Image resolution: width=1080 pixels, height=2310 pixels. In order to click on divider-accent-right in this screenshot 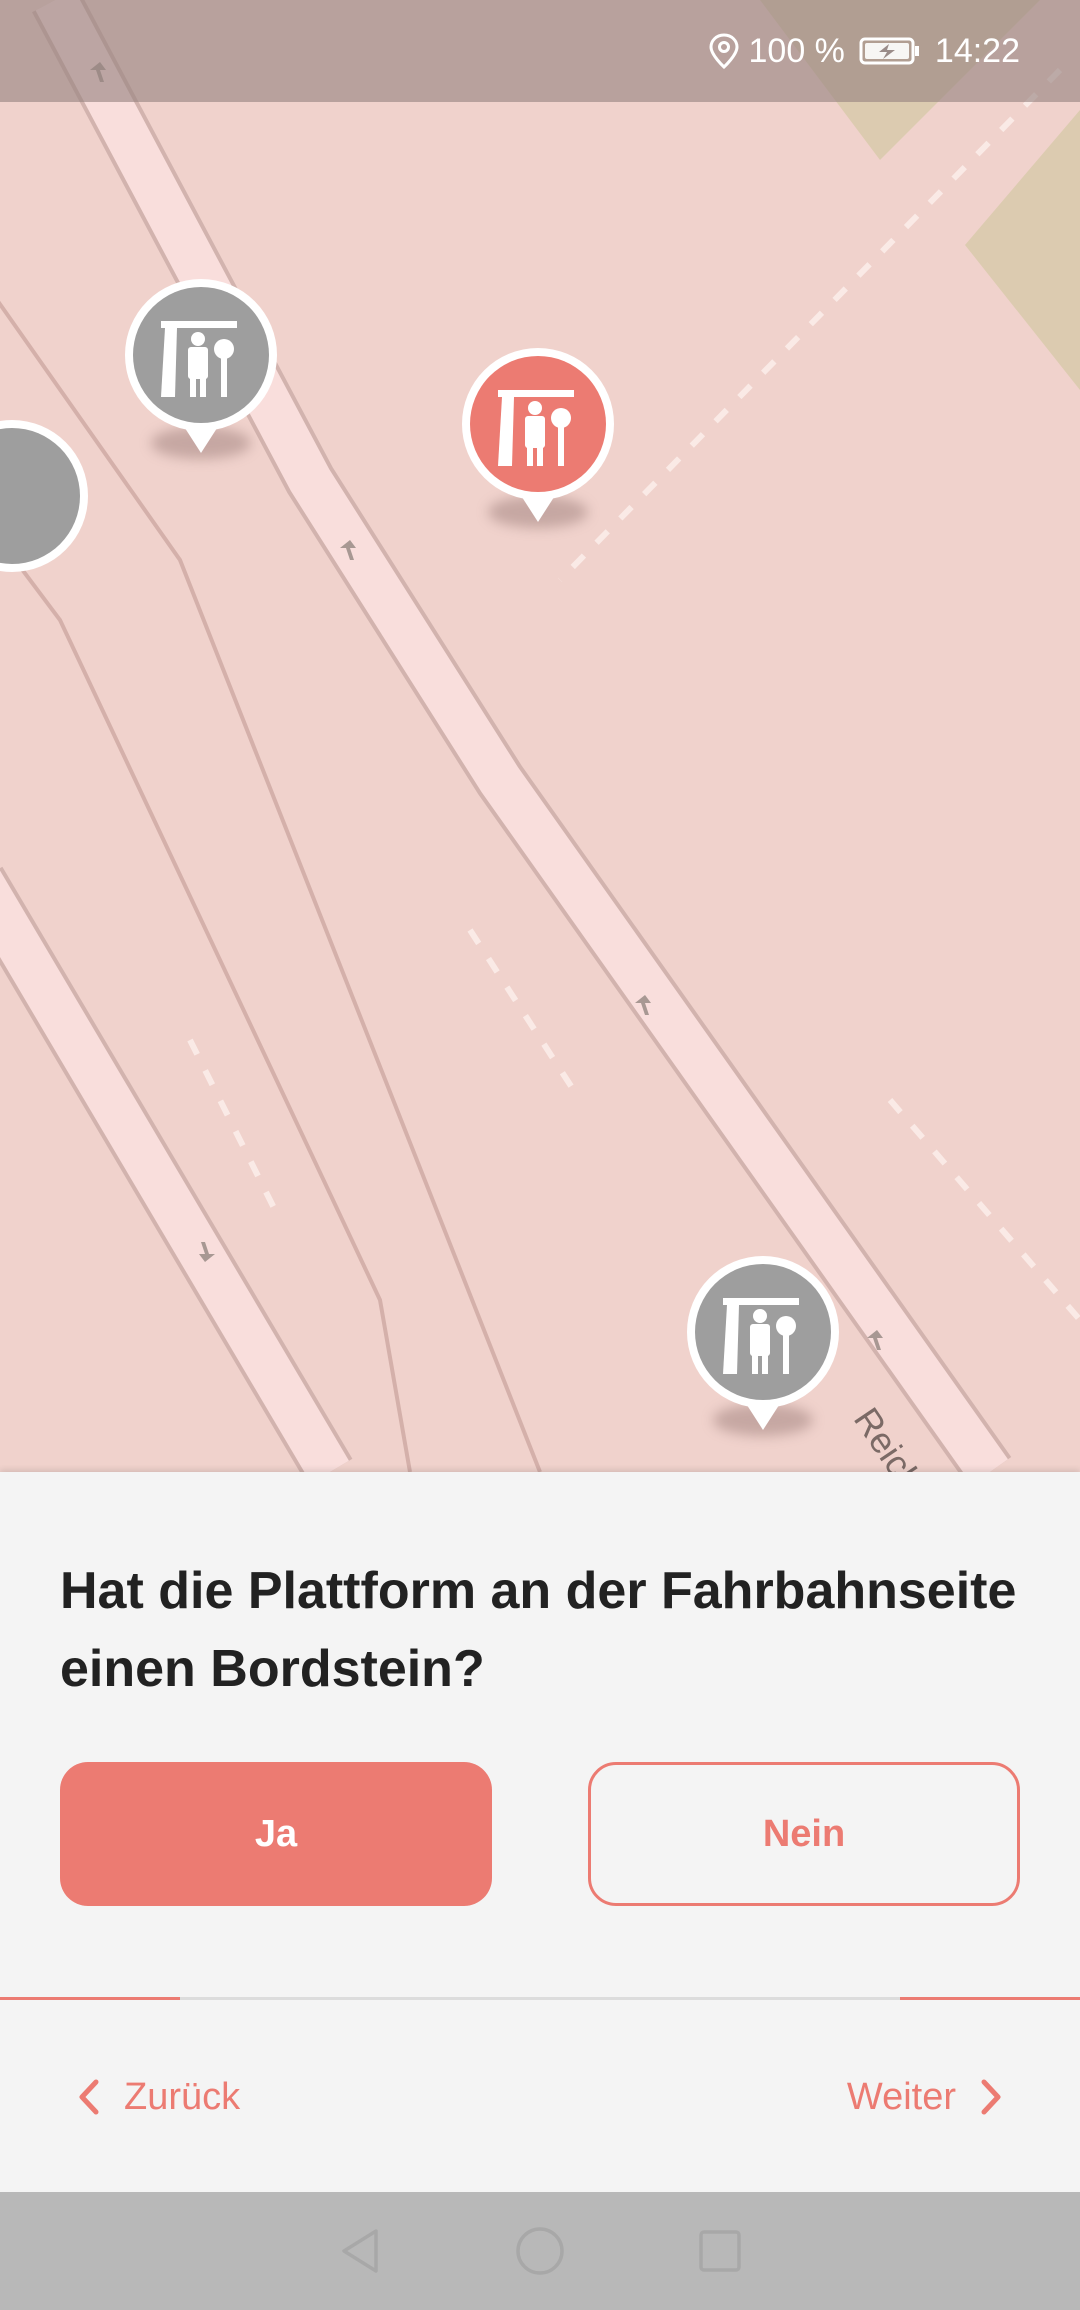, I will do `click(990, 1998)`.